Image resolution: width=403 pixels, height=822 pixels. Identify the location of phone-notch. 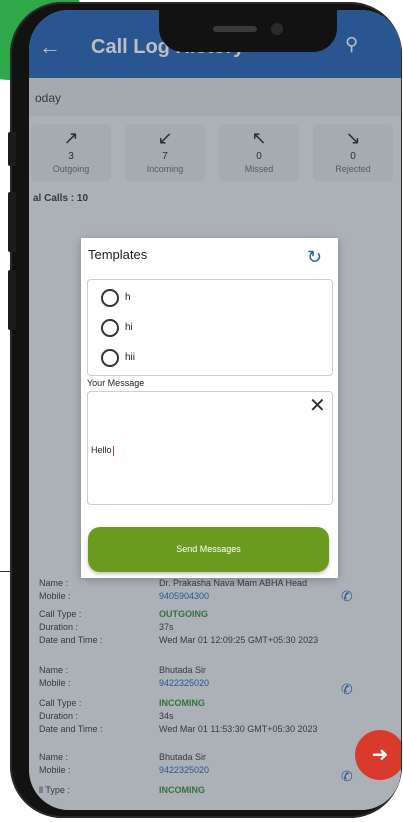
(248, 31).